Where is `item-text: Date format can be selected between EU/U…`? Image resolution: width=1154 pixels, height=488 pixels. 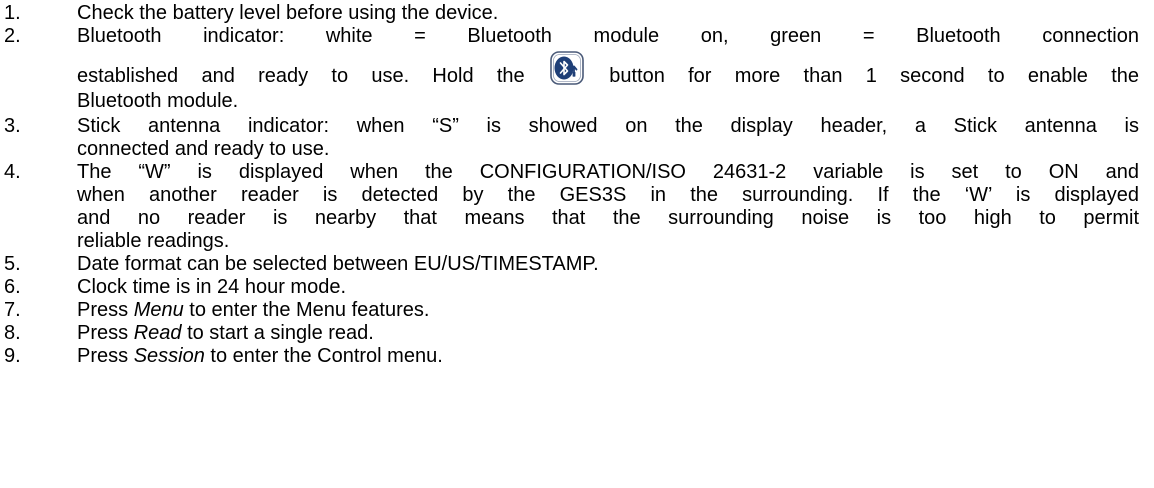 item-text: Date format can be selected between EU/U… is located at coordinates (338, 264).